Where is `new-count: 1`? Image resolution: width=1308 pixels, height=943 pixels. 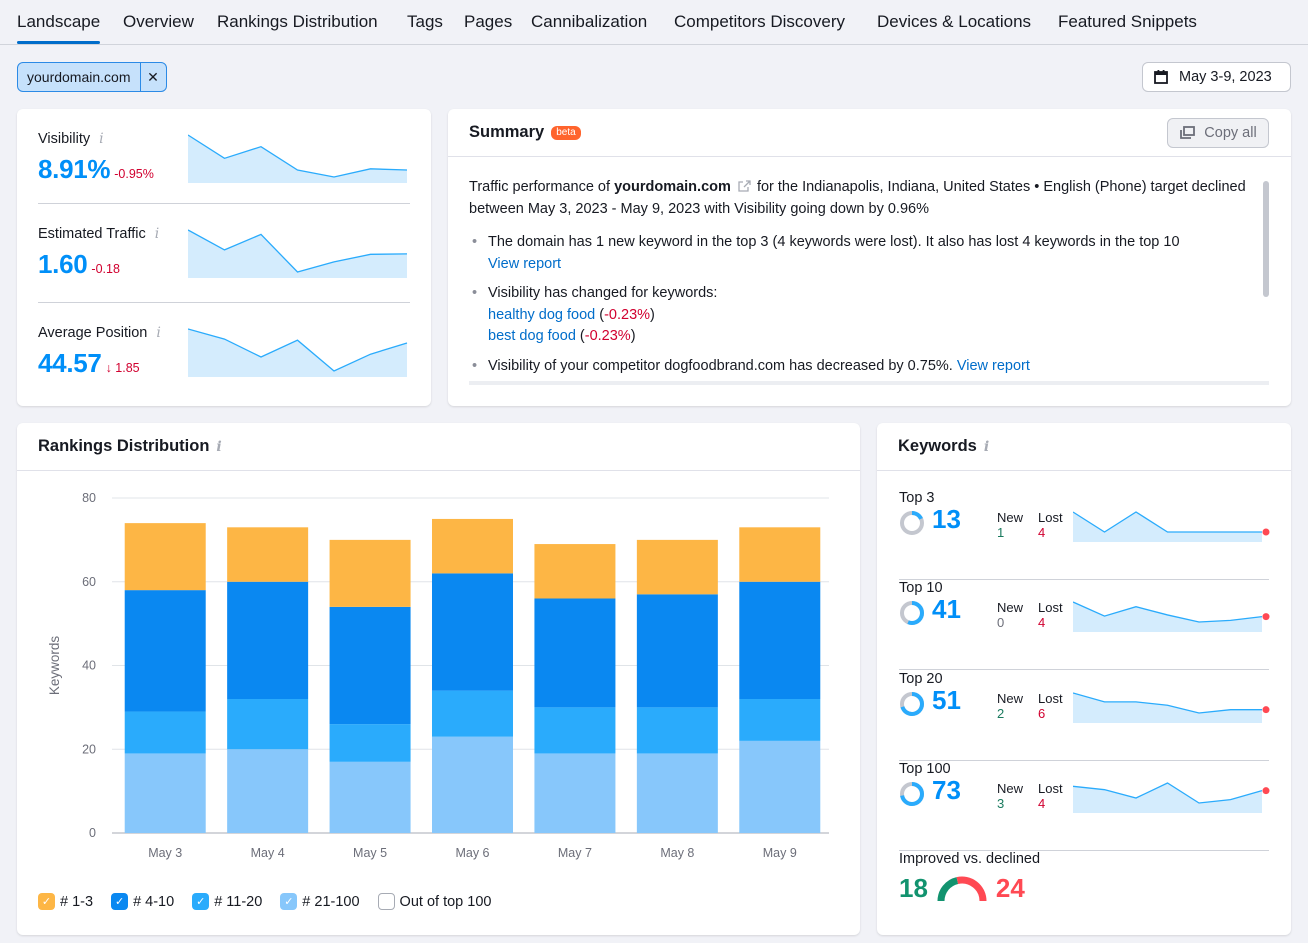 new-count: 1 is located at coordinates (1001, 532).